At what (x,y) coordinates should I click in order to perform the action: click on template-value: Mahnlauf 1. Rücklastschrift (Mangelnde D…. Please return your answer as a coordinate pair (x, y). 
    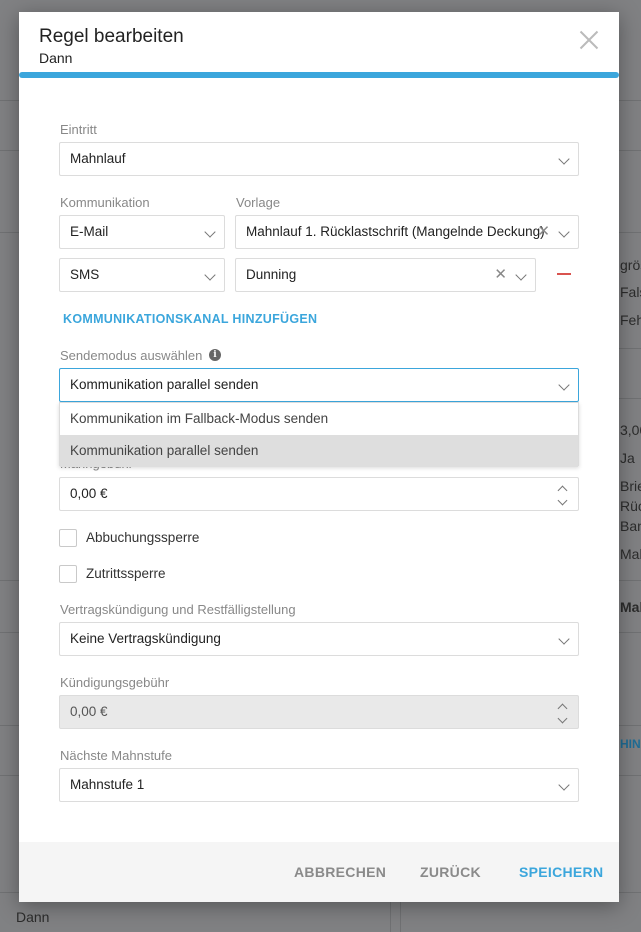
    Looking at the image, I should click on (395, 231).